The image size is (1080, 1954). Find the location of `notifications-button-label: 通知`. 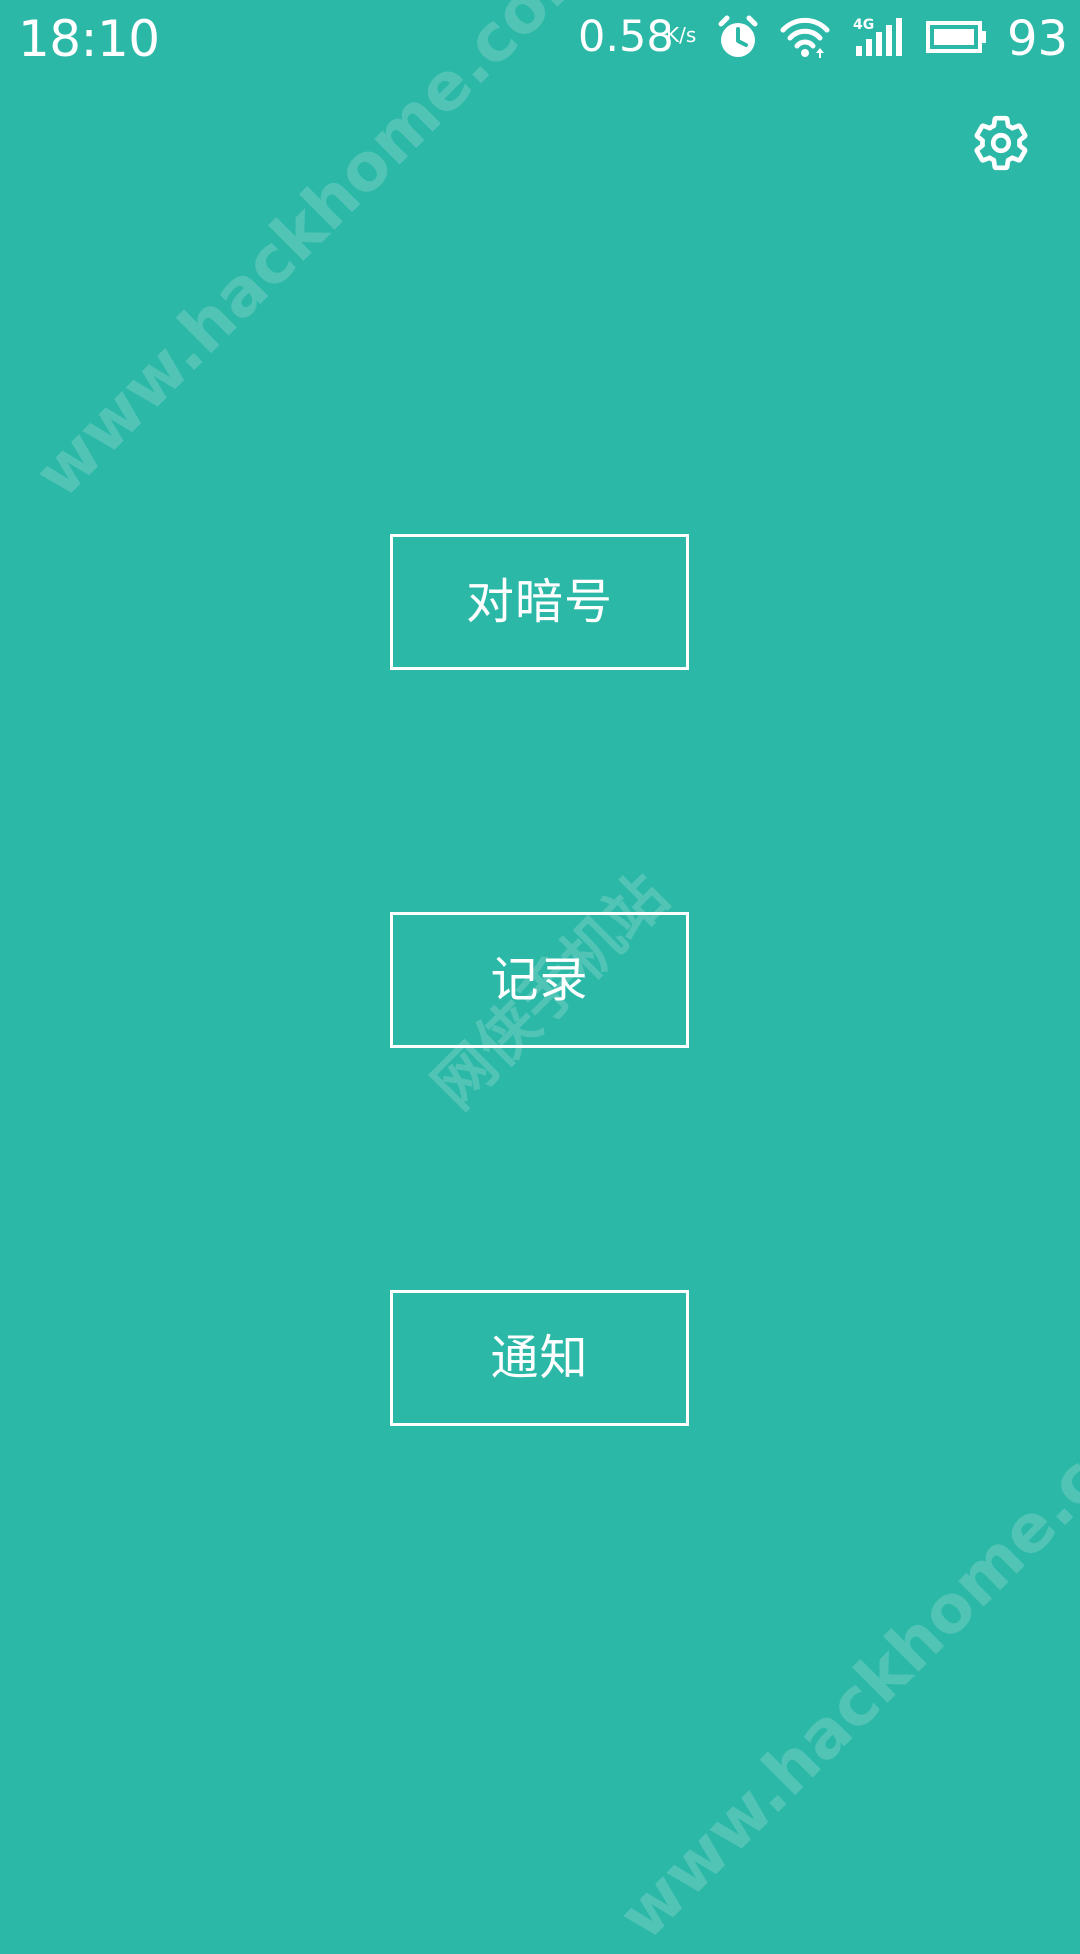

notifications-button-label: 通知 is located at coordinates (539, 1358).